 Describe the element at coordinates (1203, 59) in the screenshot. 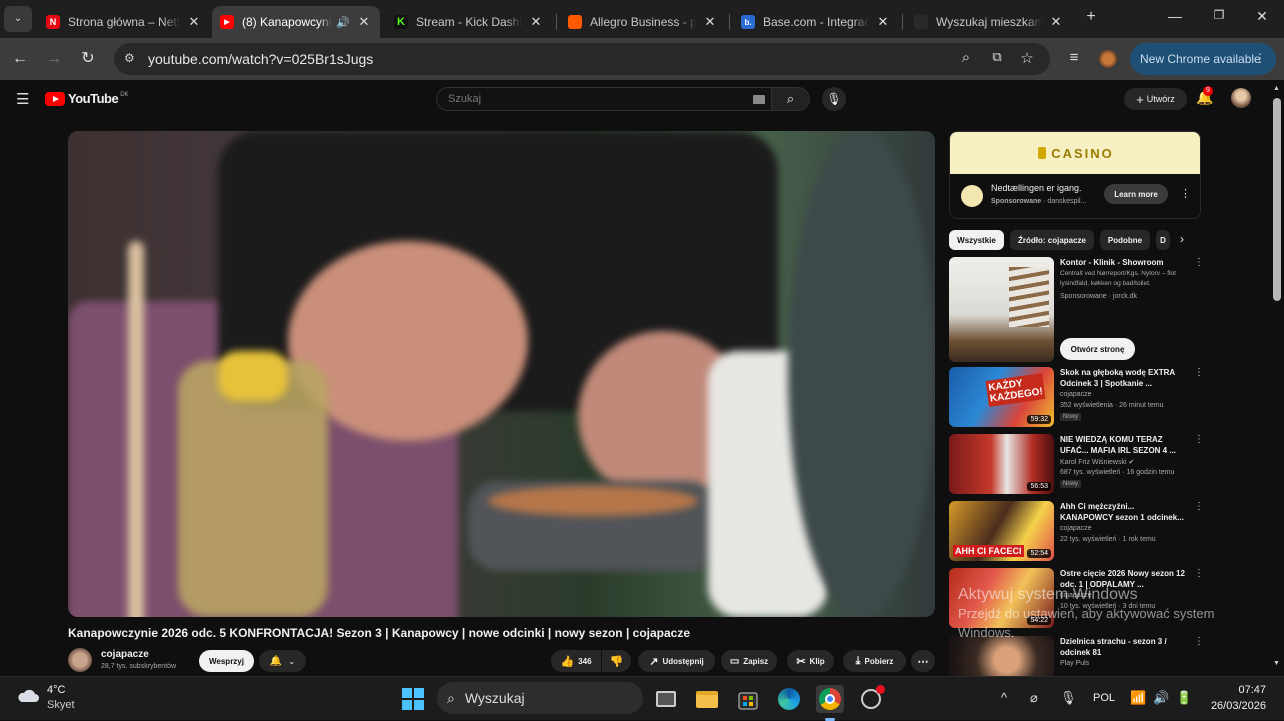

I see `new-chrome-button: New Chrome available ⋮` at that location.